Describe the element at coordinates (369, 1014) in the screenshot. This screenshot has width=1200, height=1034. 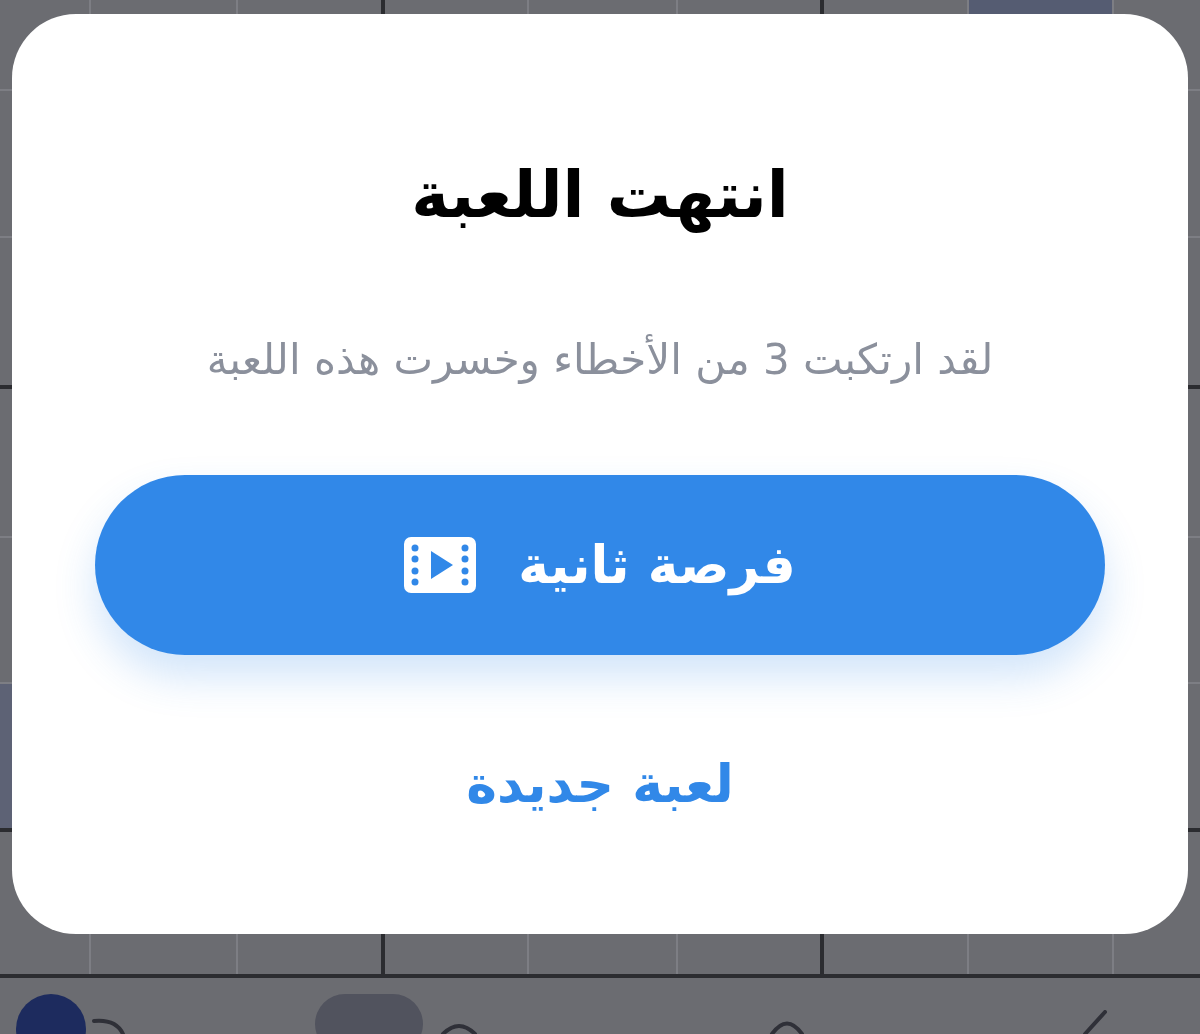
I see `pill-icon` at that location.